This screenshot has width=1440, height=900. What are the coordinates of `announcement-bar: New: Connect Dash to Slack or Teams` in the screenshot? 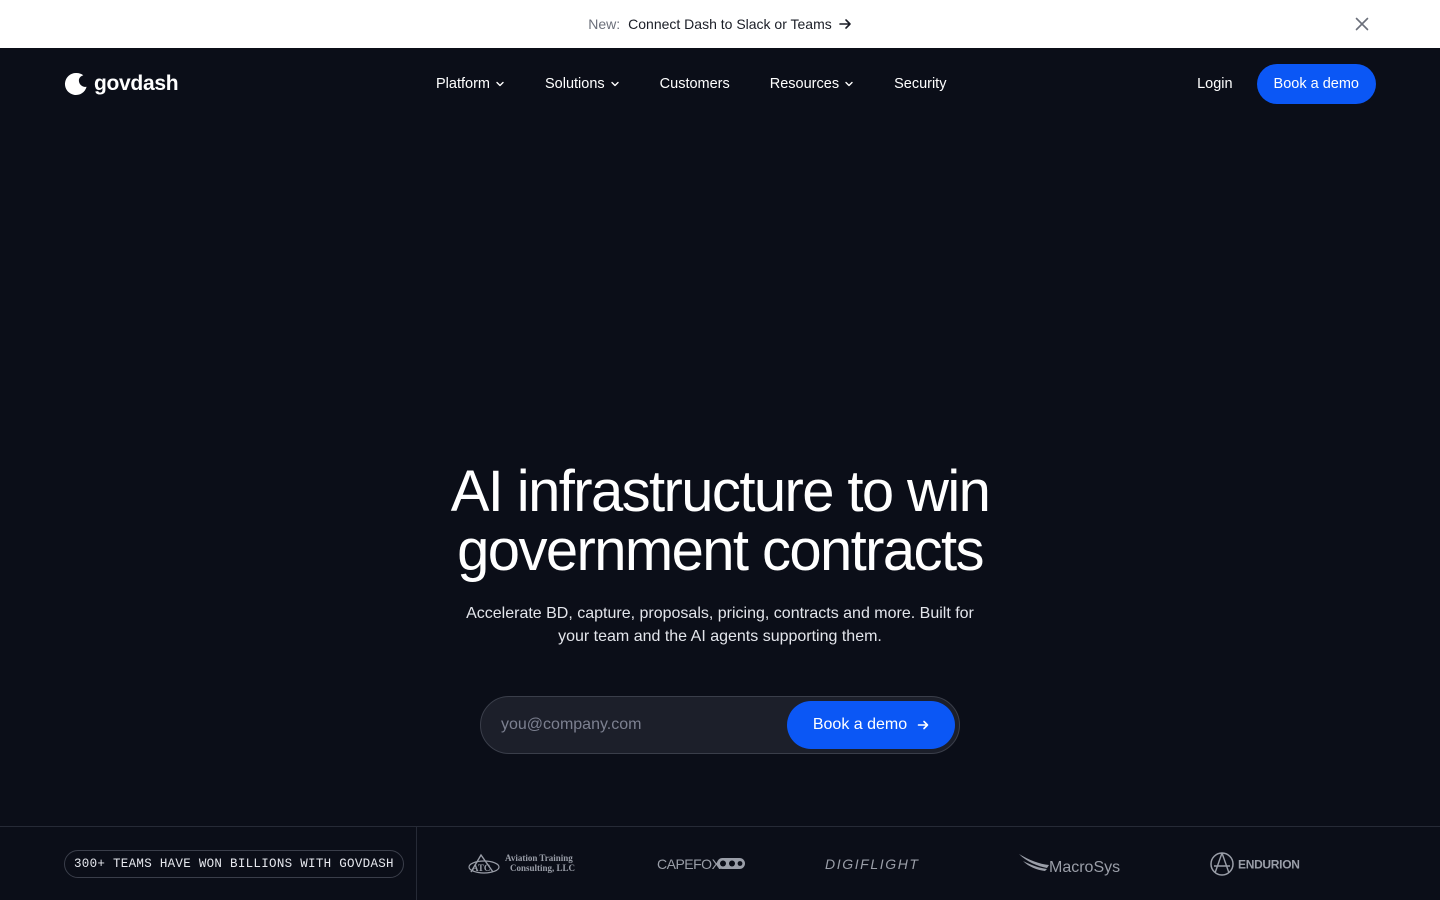 It's located at (720, 24).